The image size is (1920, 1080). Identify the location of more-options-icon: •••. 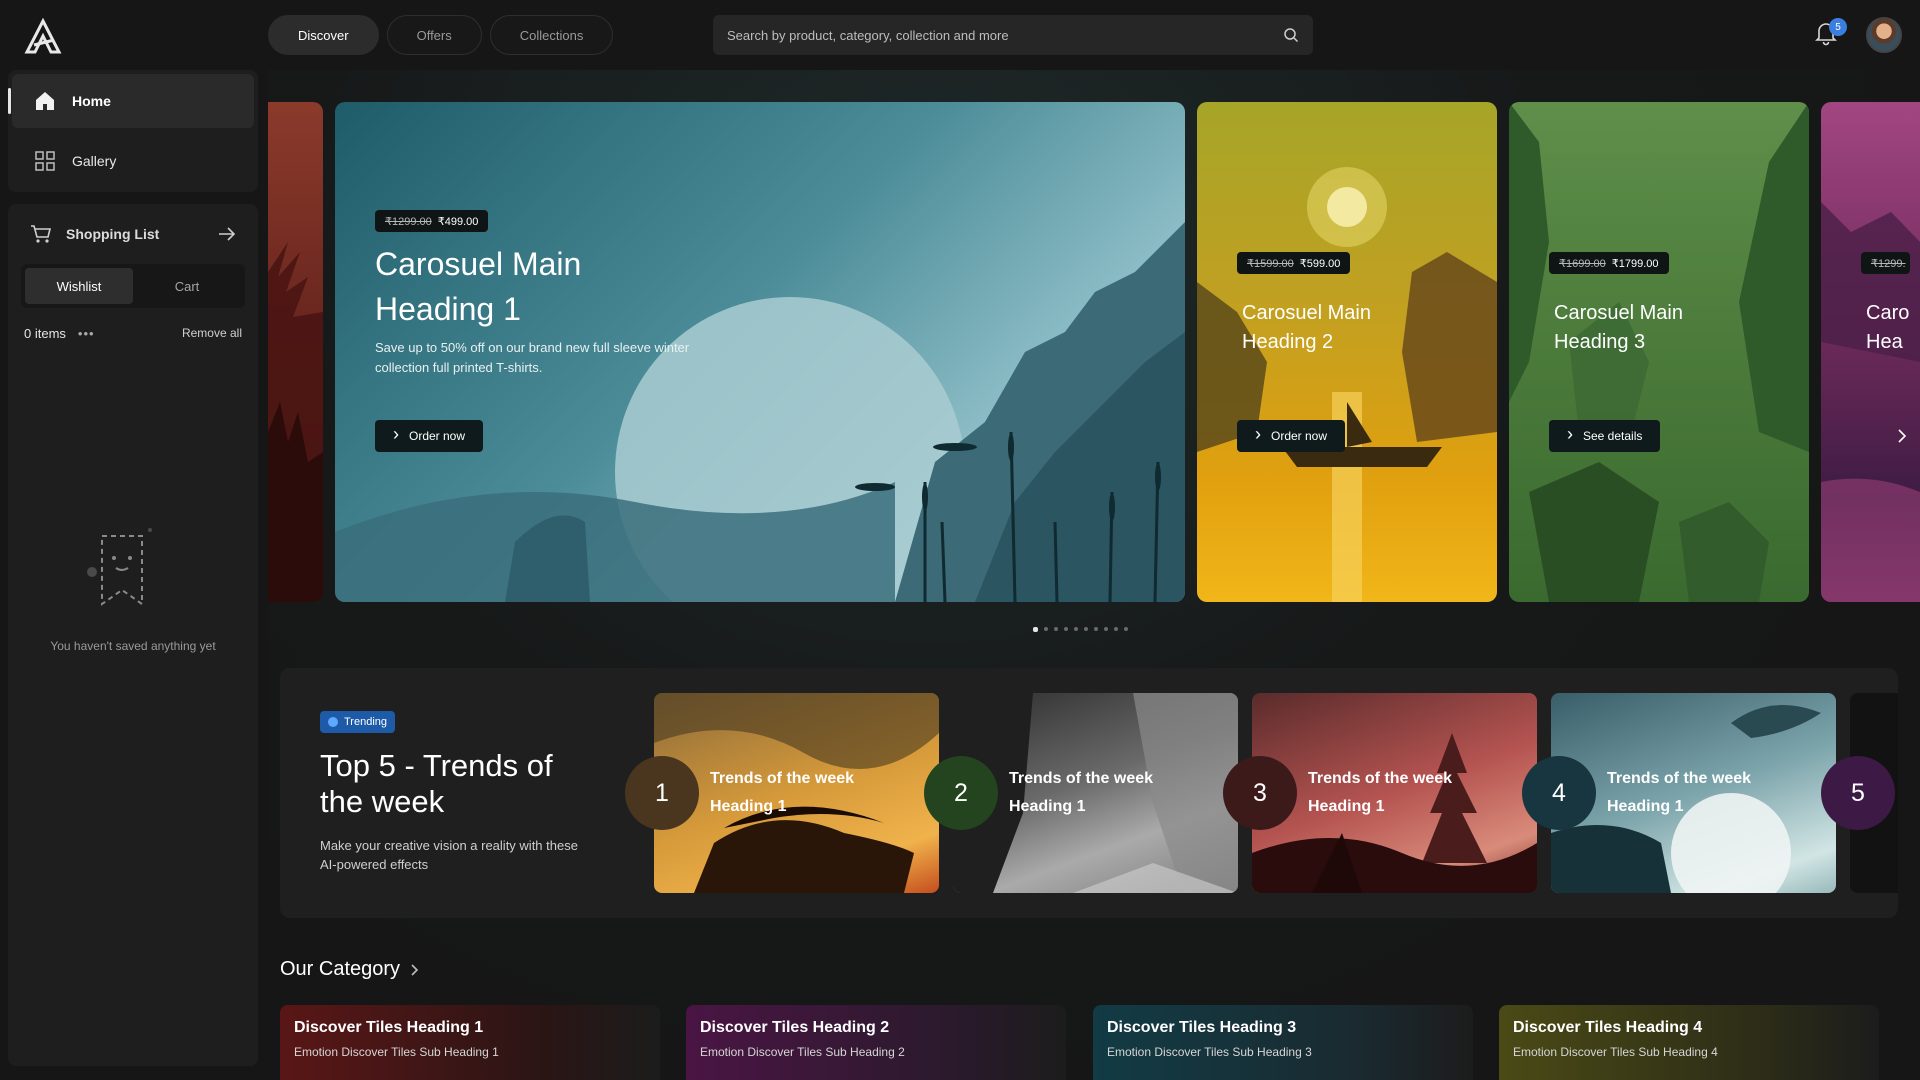
(130, 333).